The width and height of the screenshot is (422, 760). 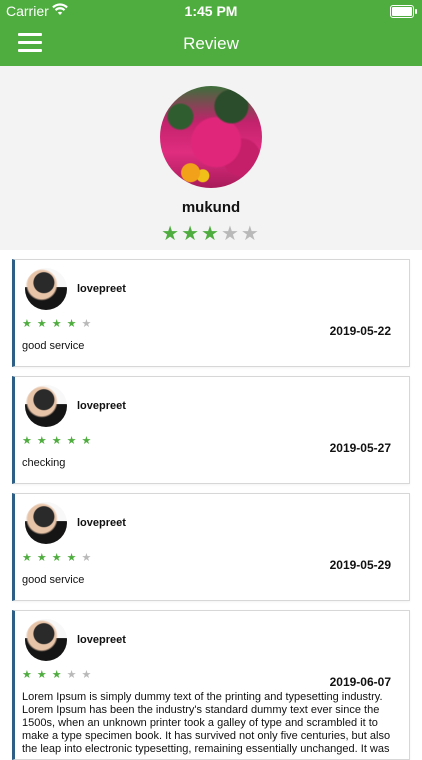 I want to click on review-card: lovepreet ★★★★★ 2019-05-27 checking, so click(x=211, y=430).